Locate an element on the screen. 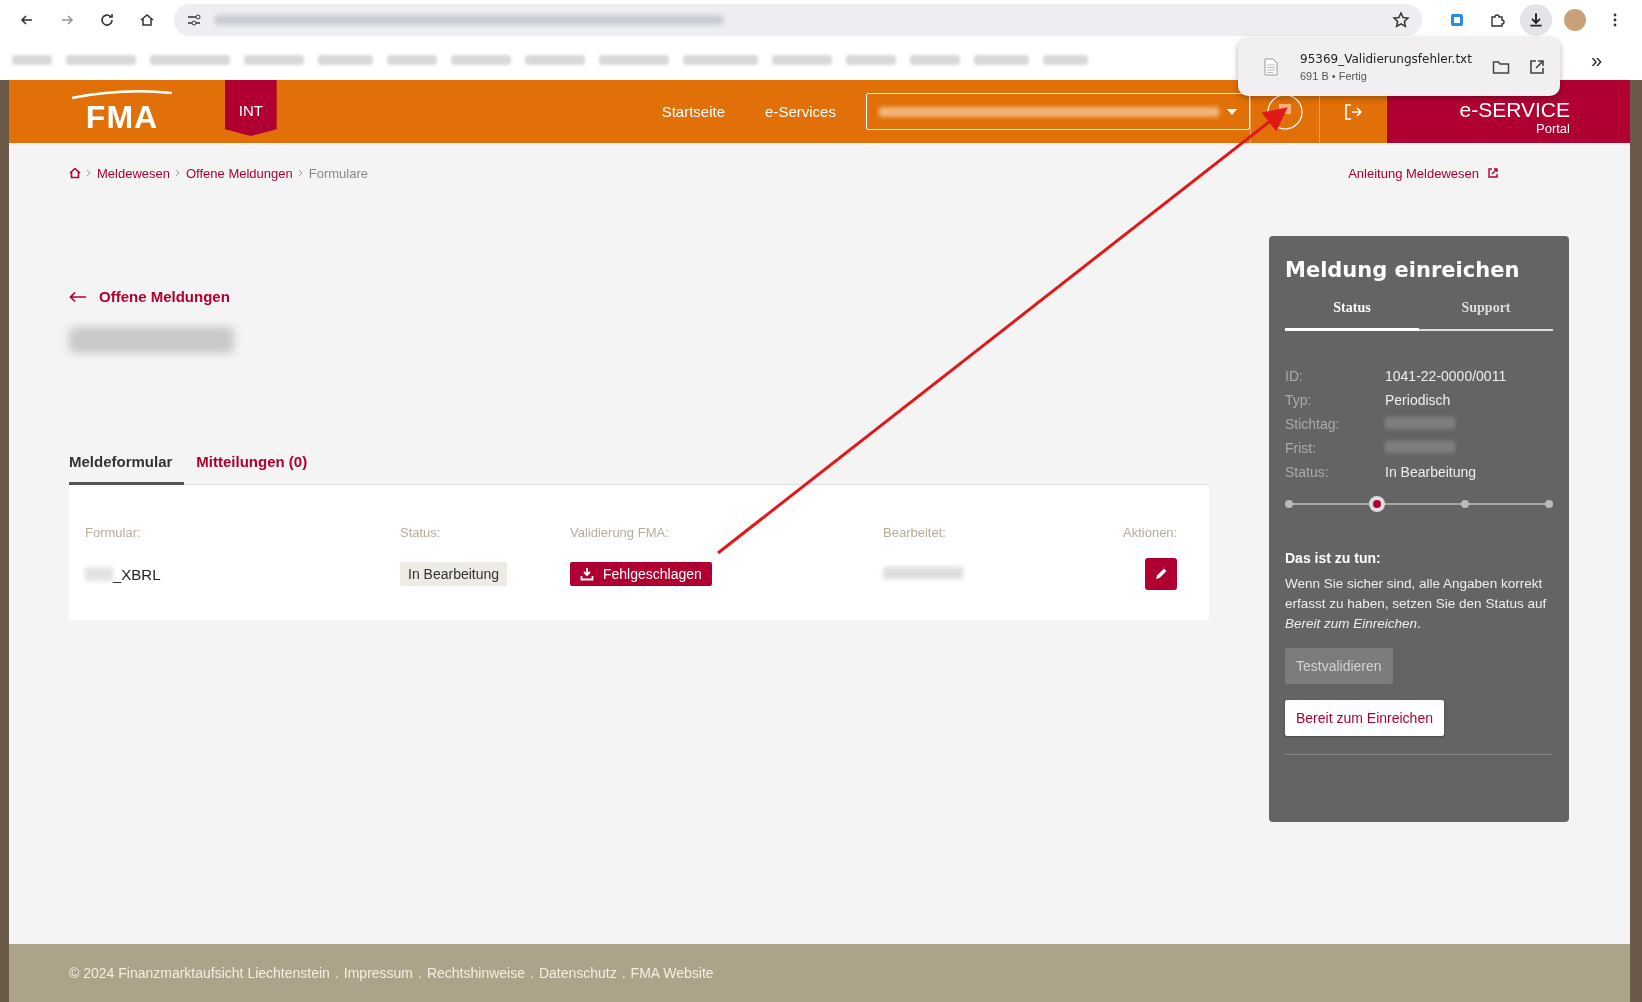 The width and height of the screenshot is (1642, 1002). field-value: 1041-22-0000/0011 is located at coordinates (1446, 376).